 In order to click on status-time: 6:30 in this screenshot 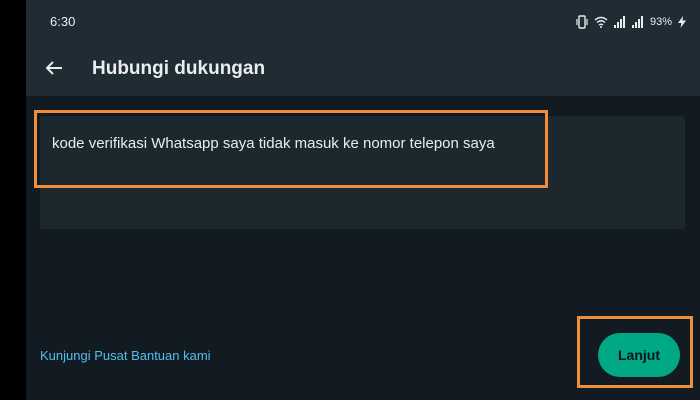, I will do `click(63, 21)`.